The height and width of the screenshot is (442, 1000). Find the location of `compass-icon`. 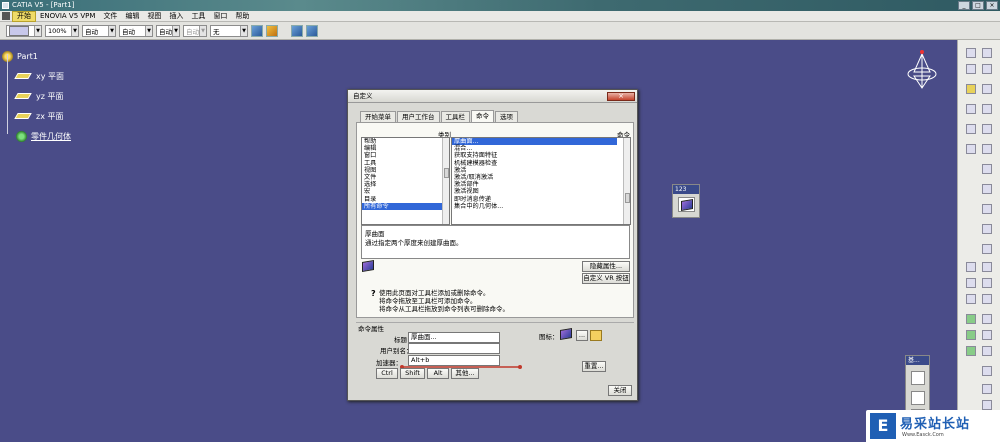

compass-icon is located at coordinates (922, 70).